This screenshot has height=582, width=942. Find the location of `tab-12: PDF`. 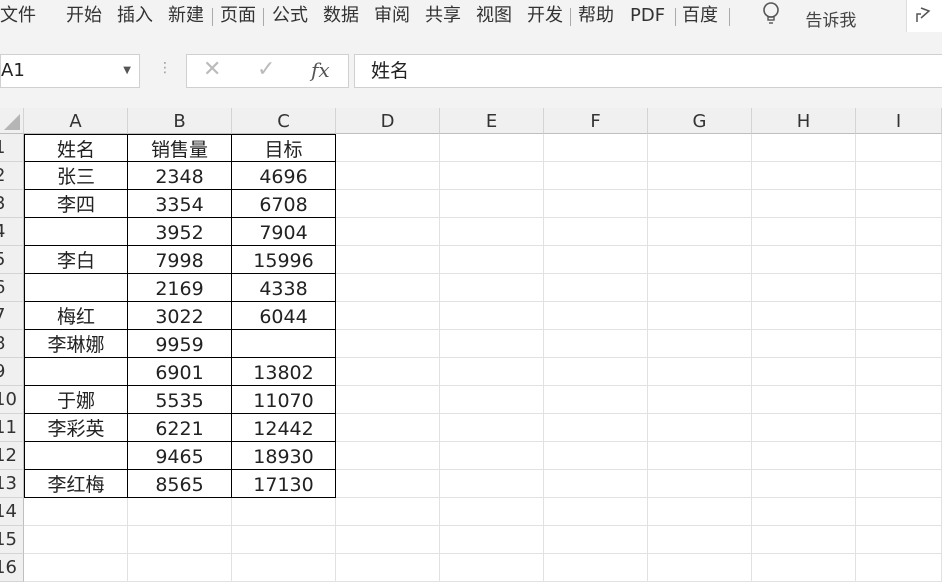

tab-12: PDF is located at coordinates (653, 16).